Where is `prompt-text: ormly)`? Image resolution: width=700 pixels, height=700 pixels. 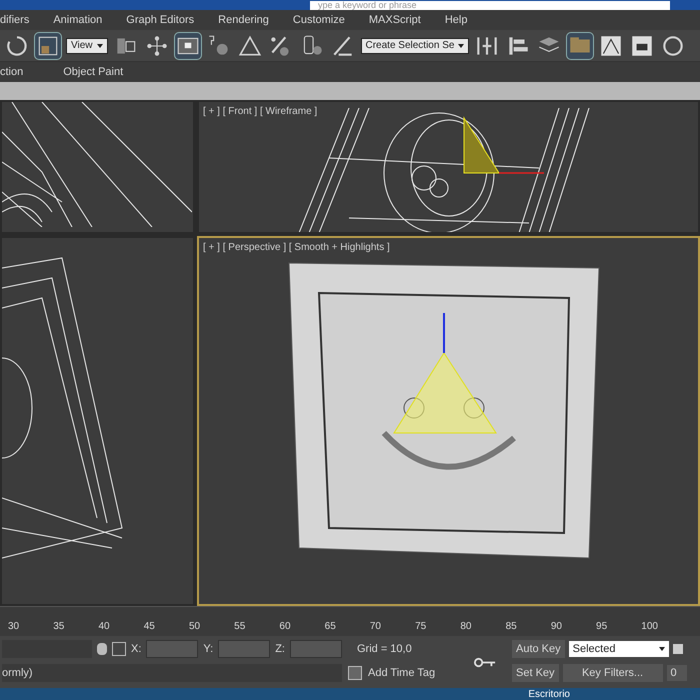 prompt-text: ormly) is located at coordinates (172, 673).